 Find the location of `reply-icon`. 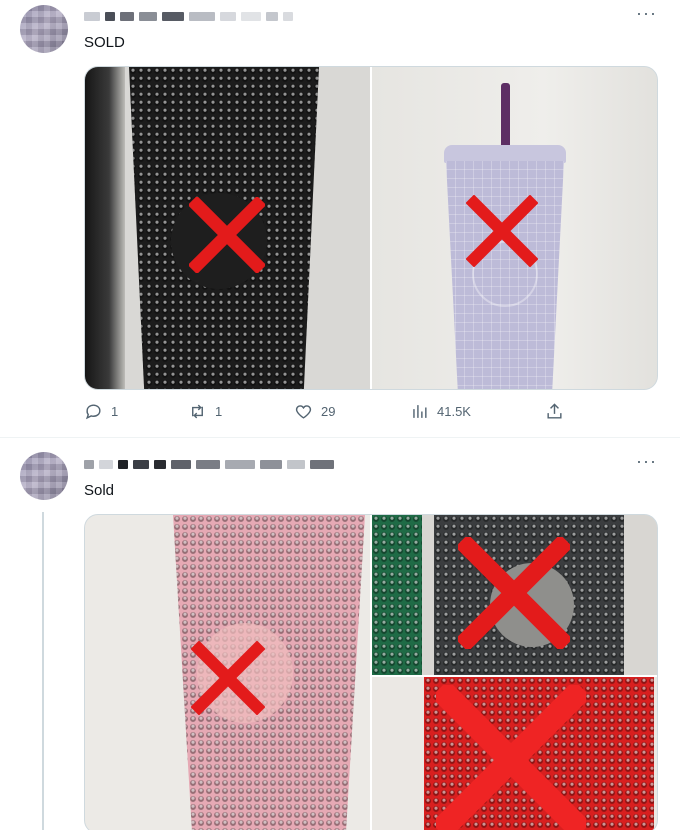

reply-icon is located at coordinates (93, 412).